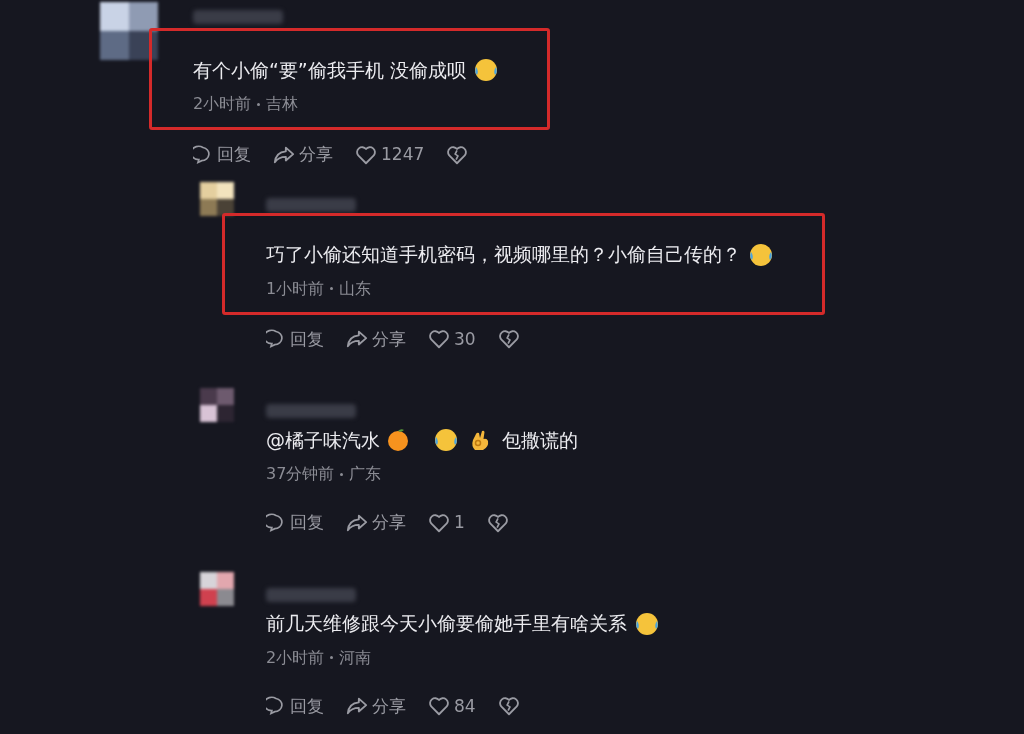 The height and width of the screenshot is (734, 1024). Describe the element at coordinates (329, 70) in the screenshot. I see `comment-text: 有个小偷“要”偷我手机 没偷成呗` at that location.